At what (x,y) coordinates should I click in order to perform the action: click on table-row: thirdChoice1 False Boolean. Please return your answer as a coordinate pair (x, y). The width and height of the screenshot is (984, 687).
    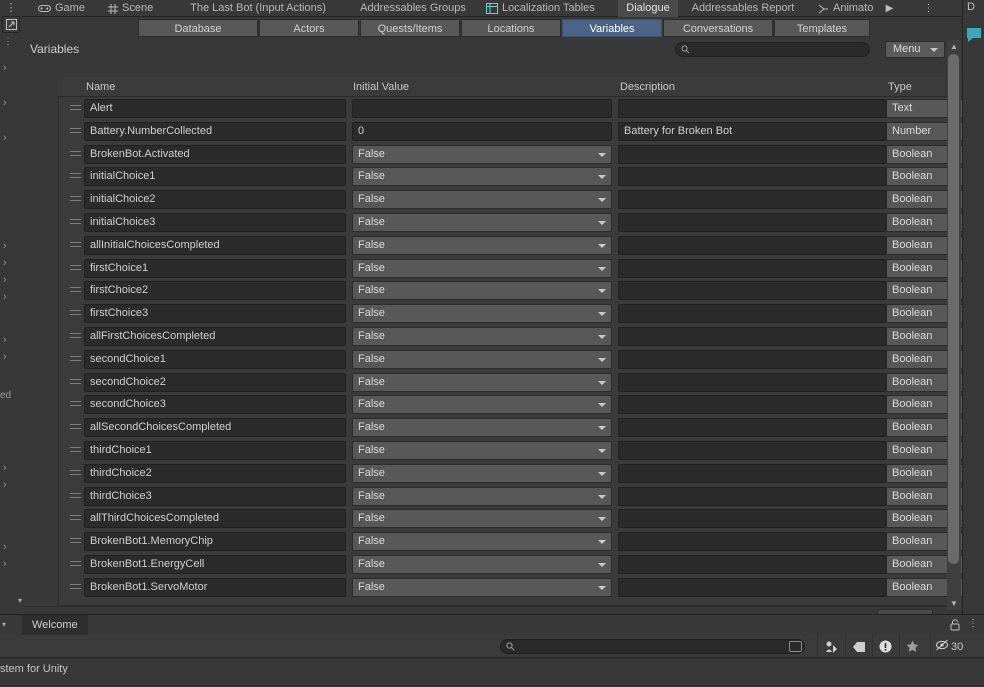
    Looking at the image, I should click on (517, 451).